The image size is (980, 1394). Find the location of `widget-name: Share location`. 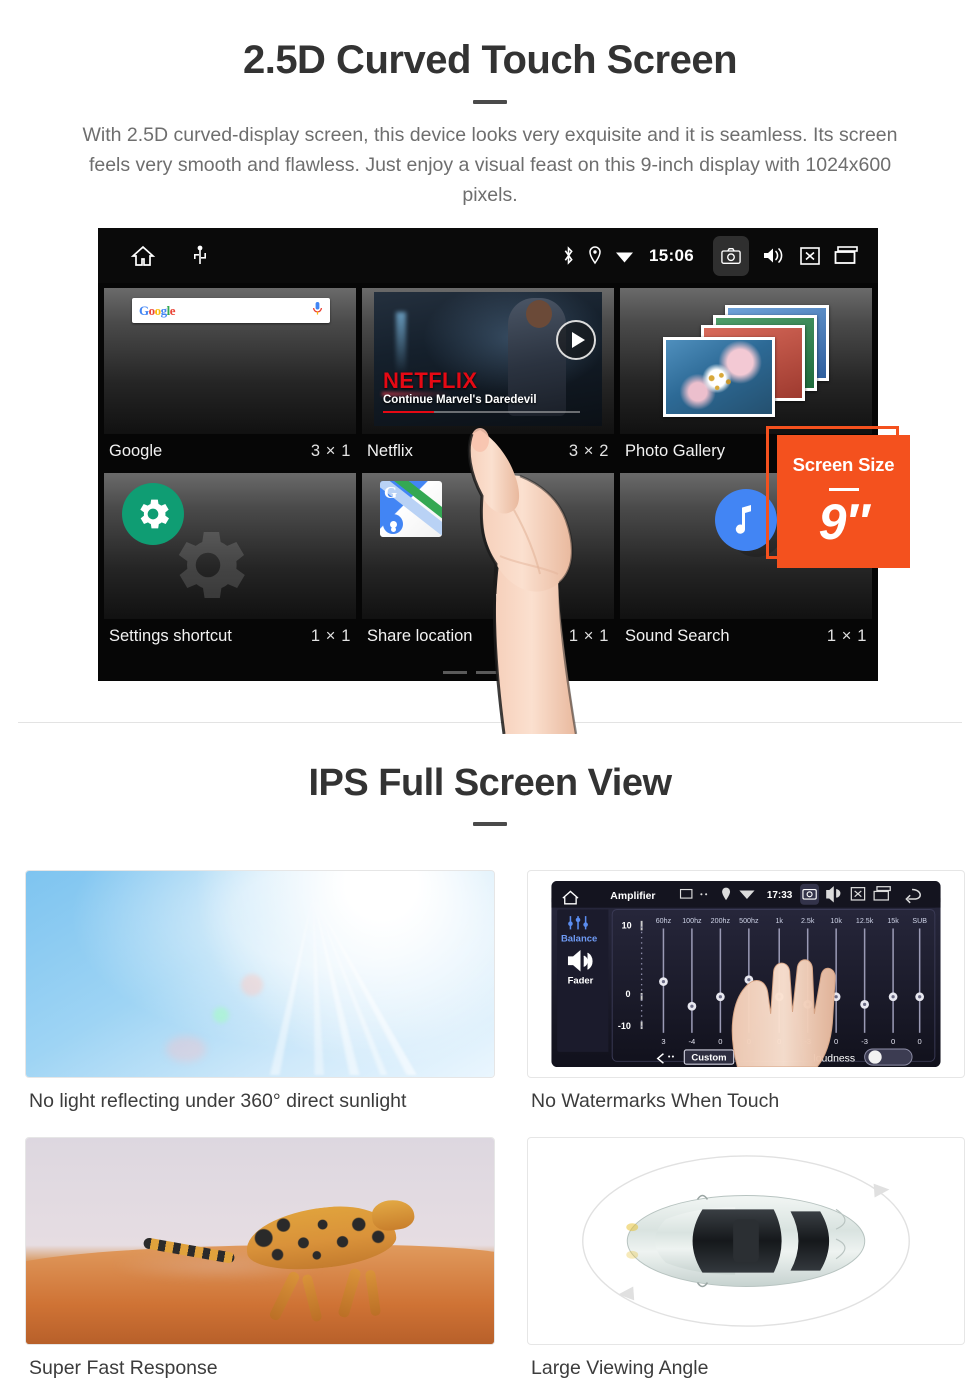

widget-name: Share location is located at coordinates (420, 636).